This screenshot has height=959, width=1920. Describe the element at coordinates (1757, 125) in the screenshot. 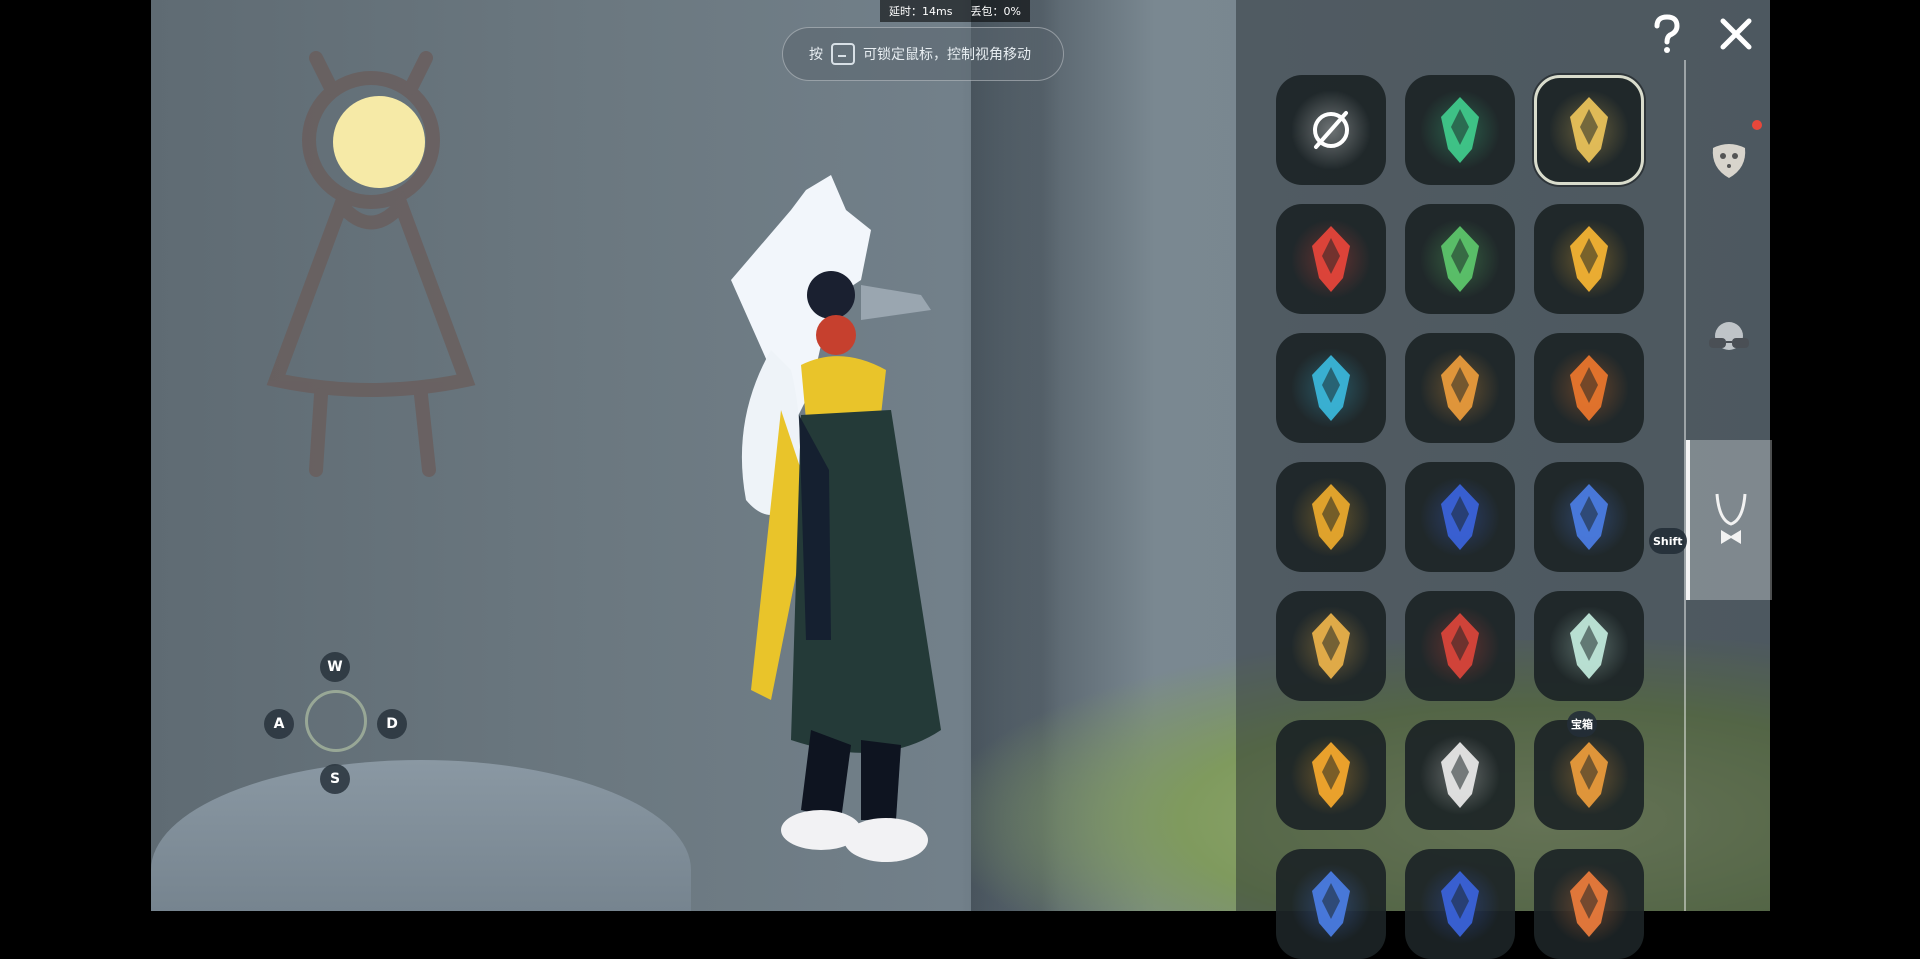

I see `notification-dot` at that location.